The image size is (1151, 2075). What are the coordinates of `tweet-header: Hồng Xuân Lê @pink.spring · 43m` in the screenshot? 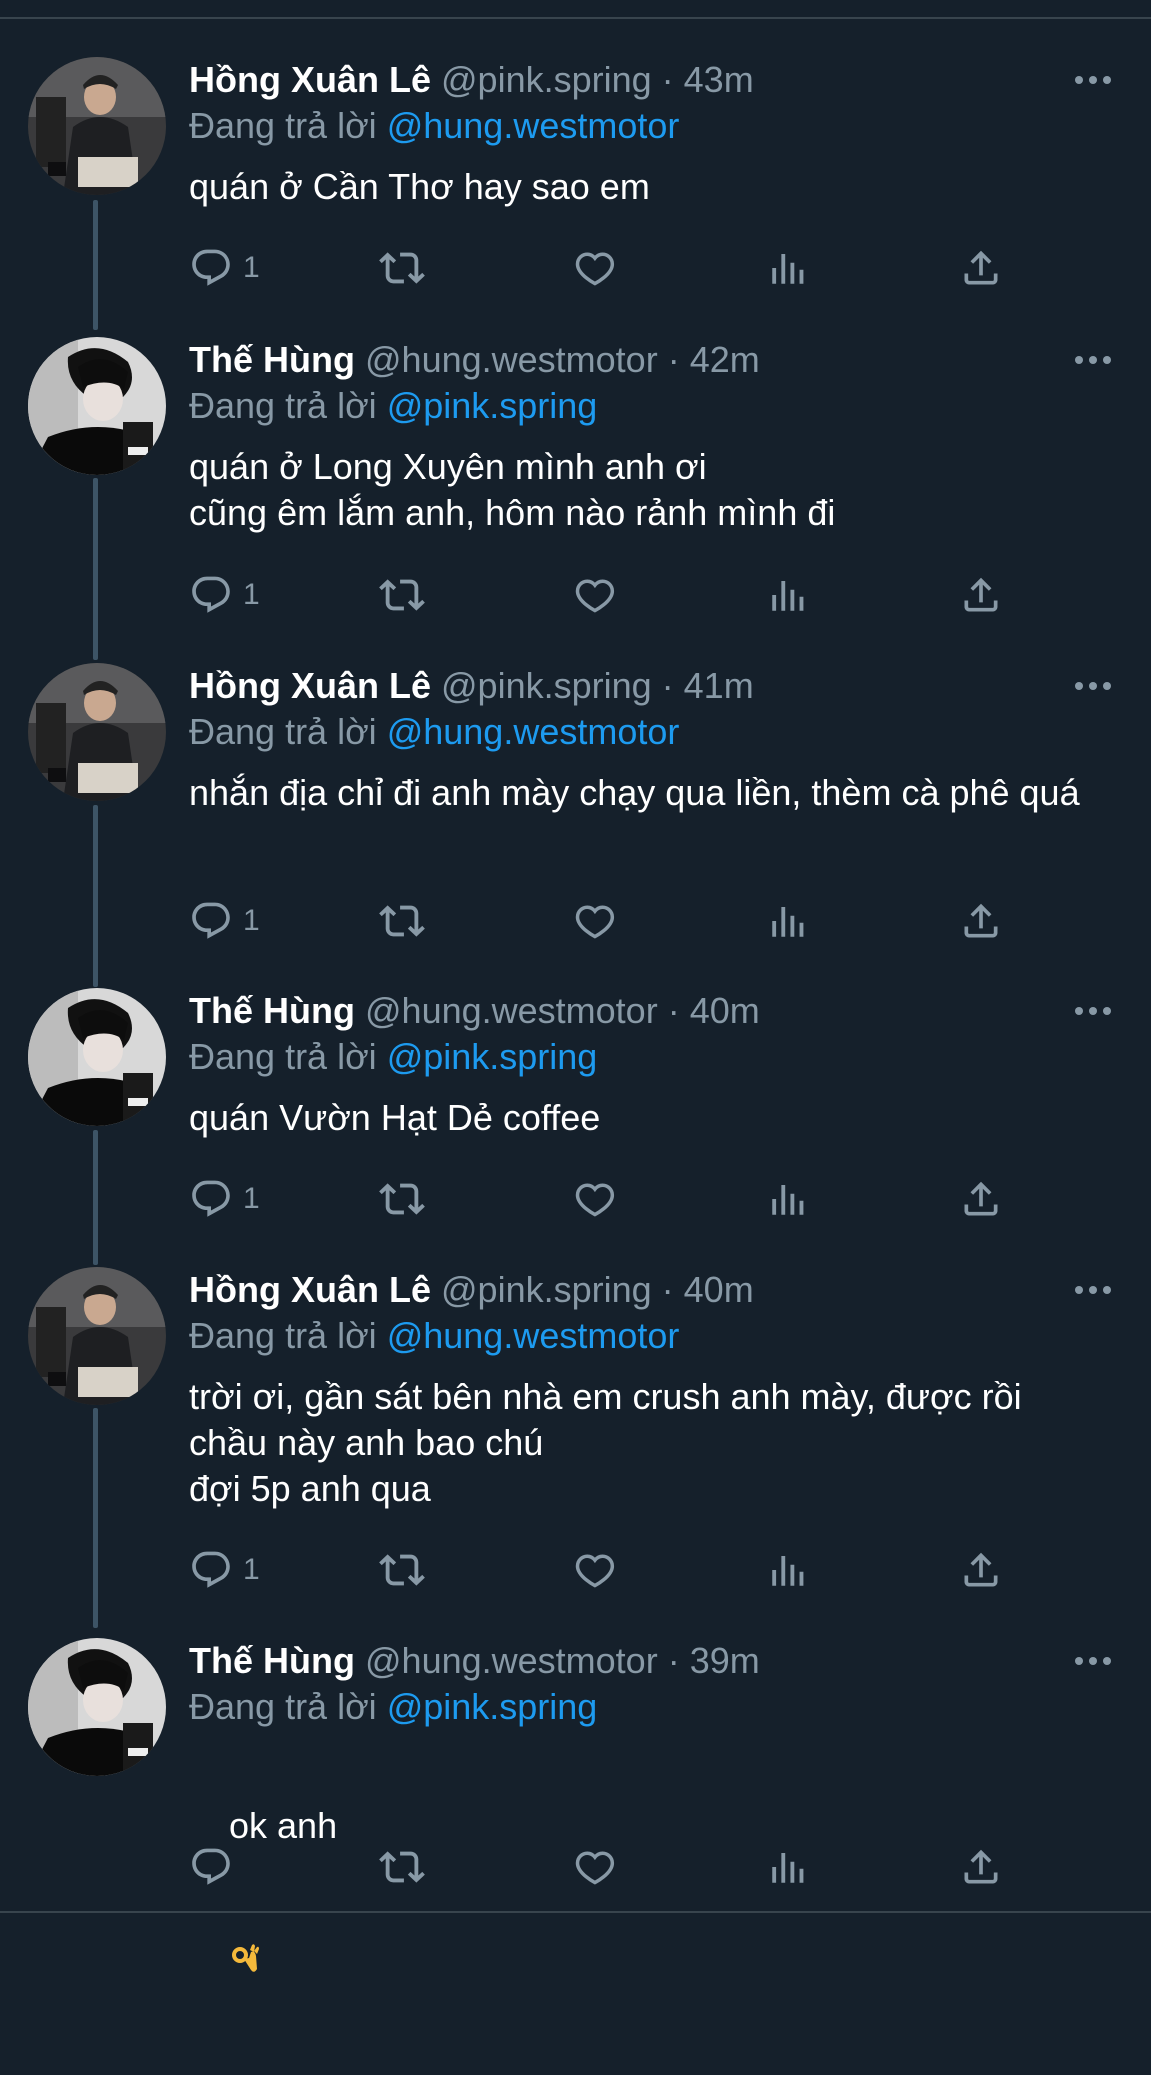 It's located at (471, 80).